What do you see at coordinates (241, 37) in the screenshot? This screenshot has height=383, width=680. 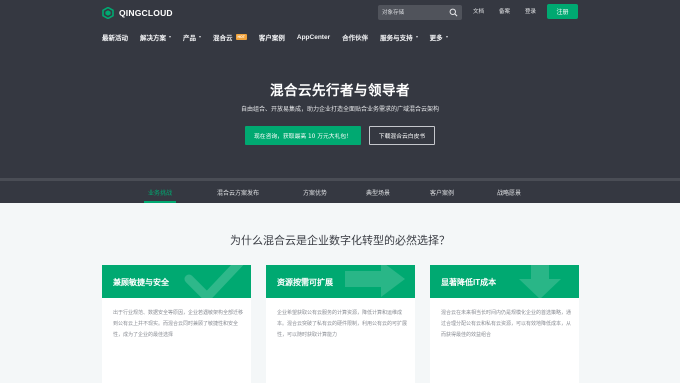 I see `hot-badge: HOT` at bounding box center [241, 37].